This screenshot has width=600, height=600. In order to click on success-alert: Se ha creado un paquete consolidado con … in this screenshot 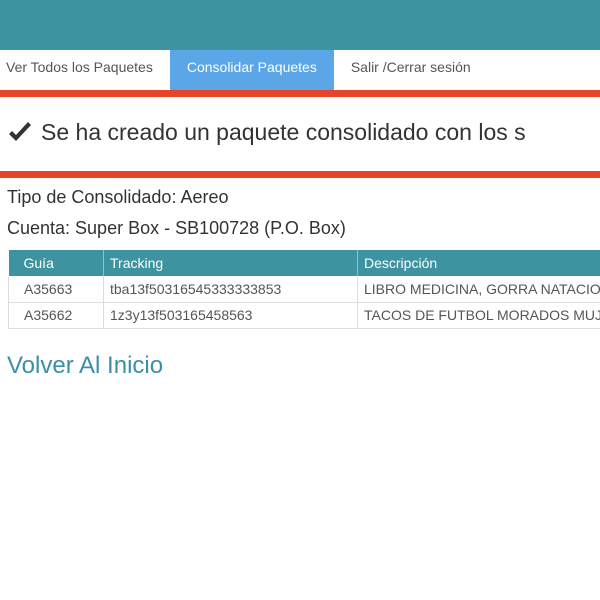, I will do `click(300, 134)`.